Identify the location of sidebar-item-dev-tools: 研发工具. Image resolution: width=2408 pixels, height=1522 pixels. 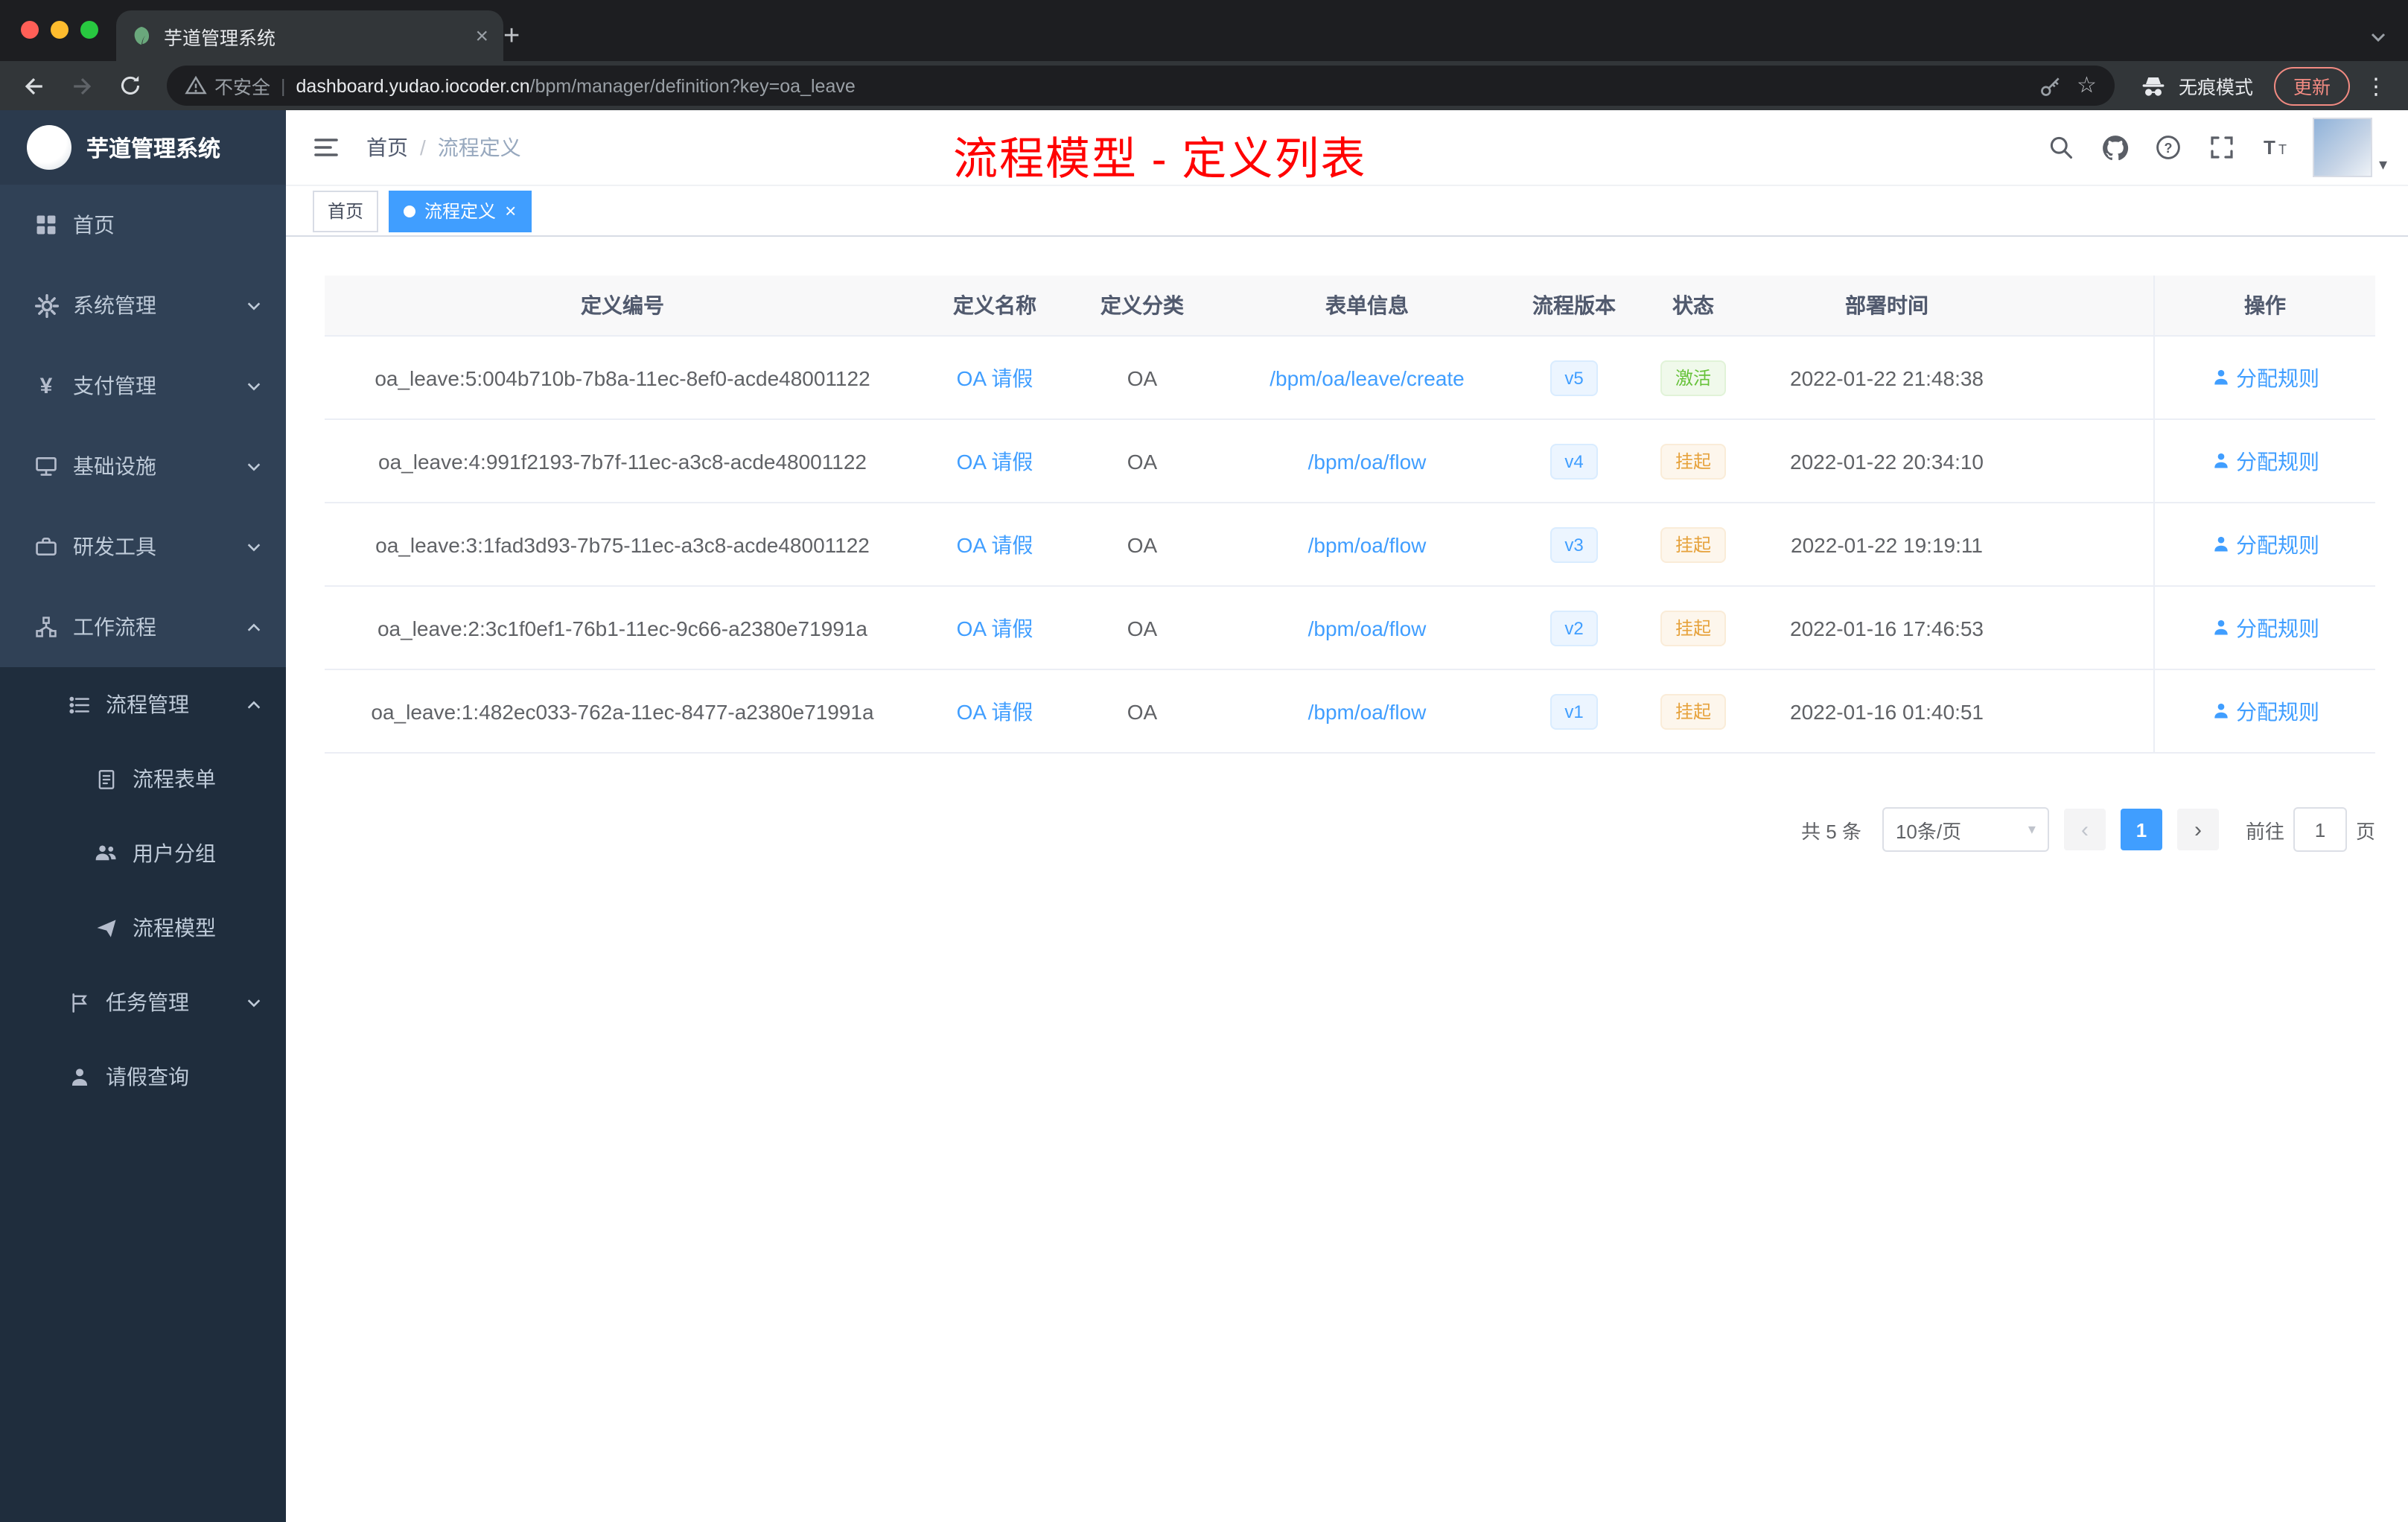
(143, 546).